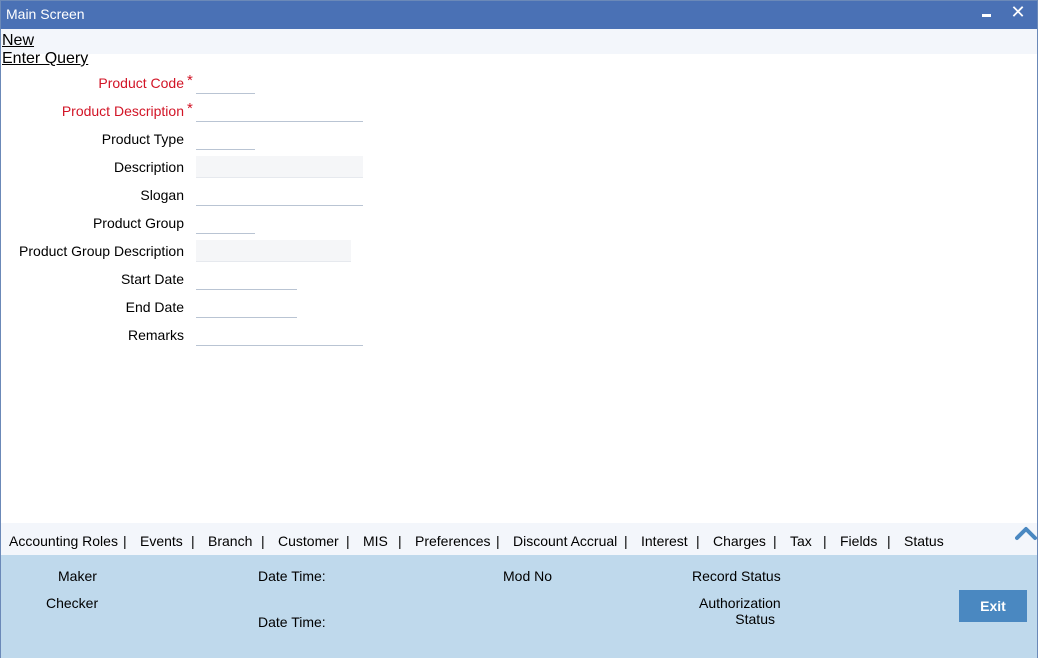 Image resolution: width=1038 pixels, height=658 pixels. I want to click on description-field, so click(279, 167).